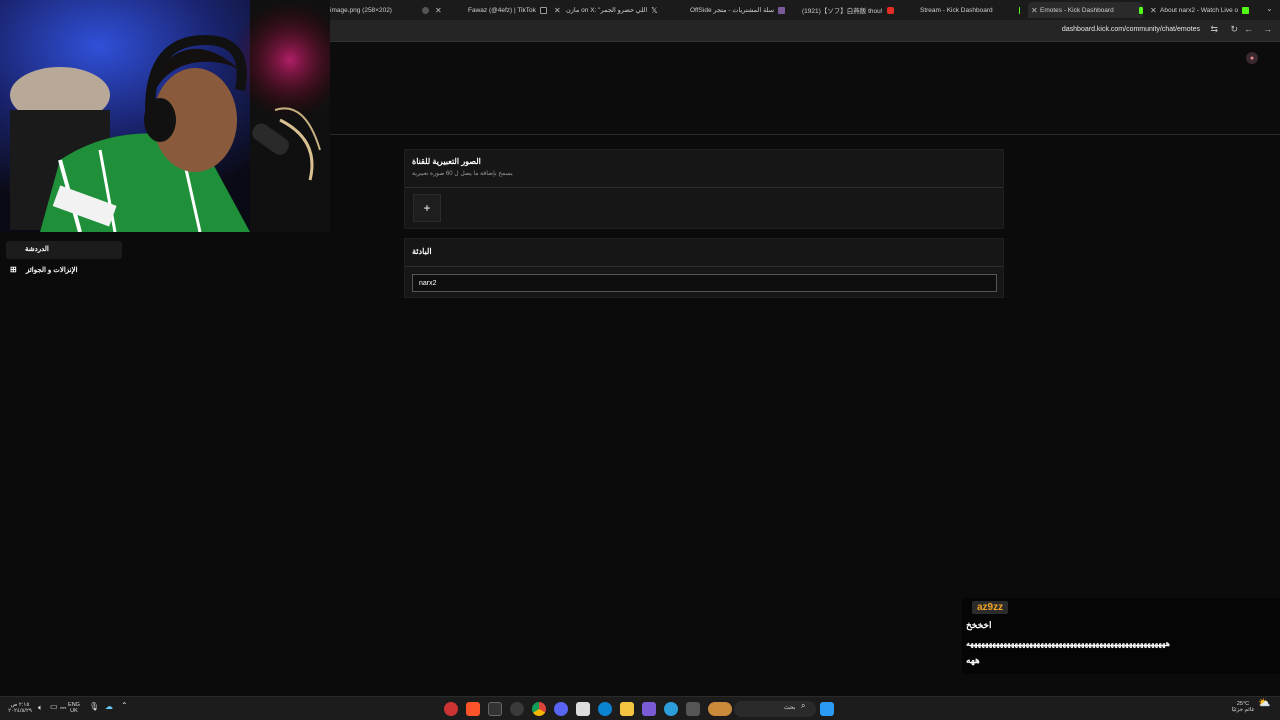 Image resolution: width=1280 pixels, height=720 pixels. What do you see at coordinates (1267, 29) in the screenshot?
I see `forward-icon: →` at bounding box center [1267, 29].